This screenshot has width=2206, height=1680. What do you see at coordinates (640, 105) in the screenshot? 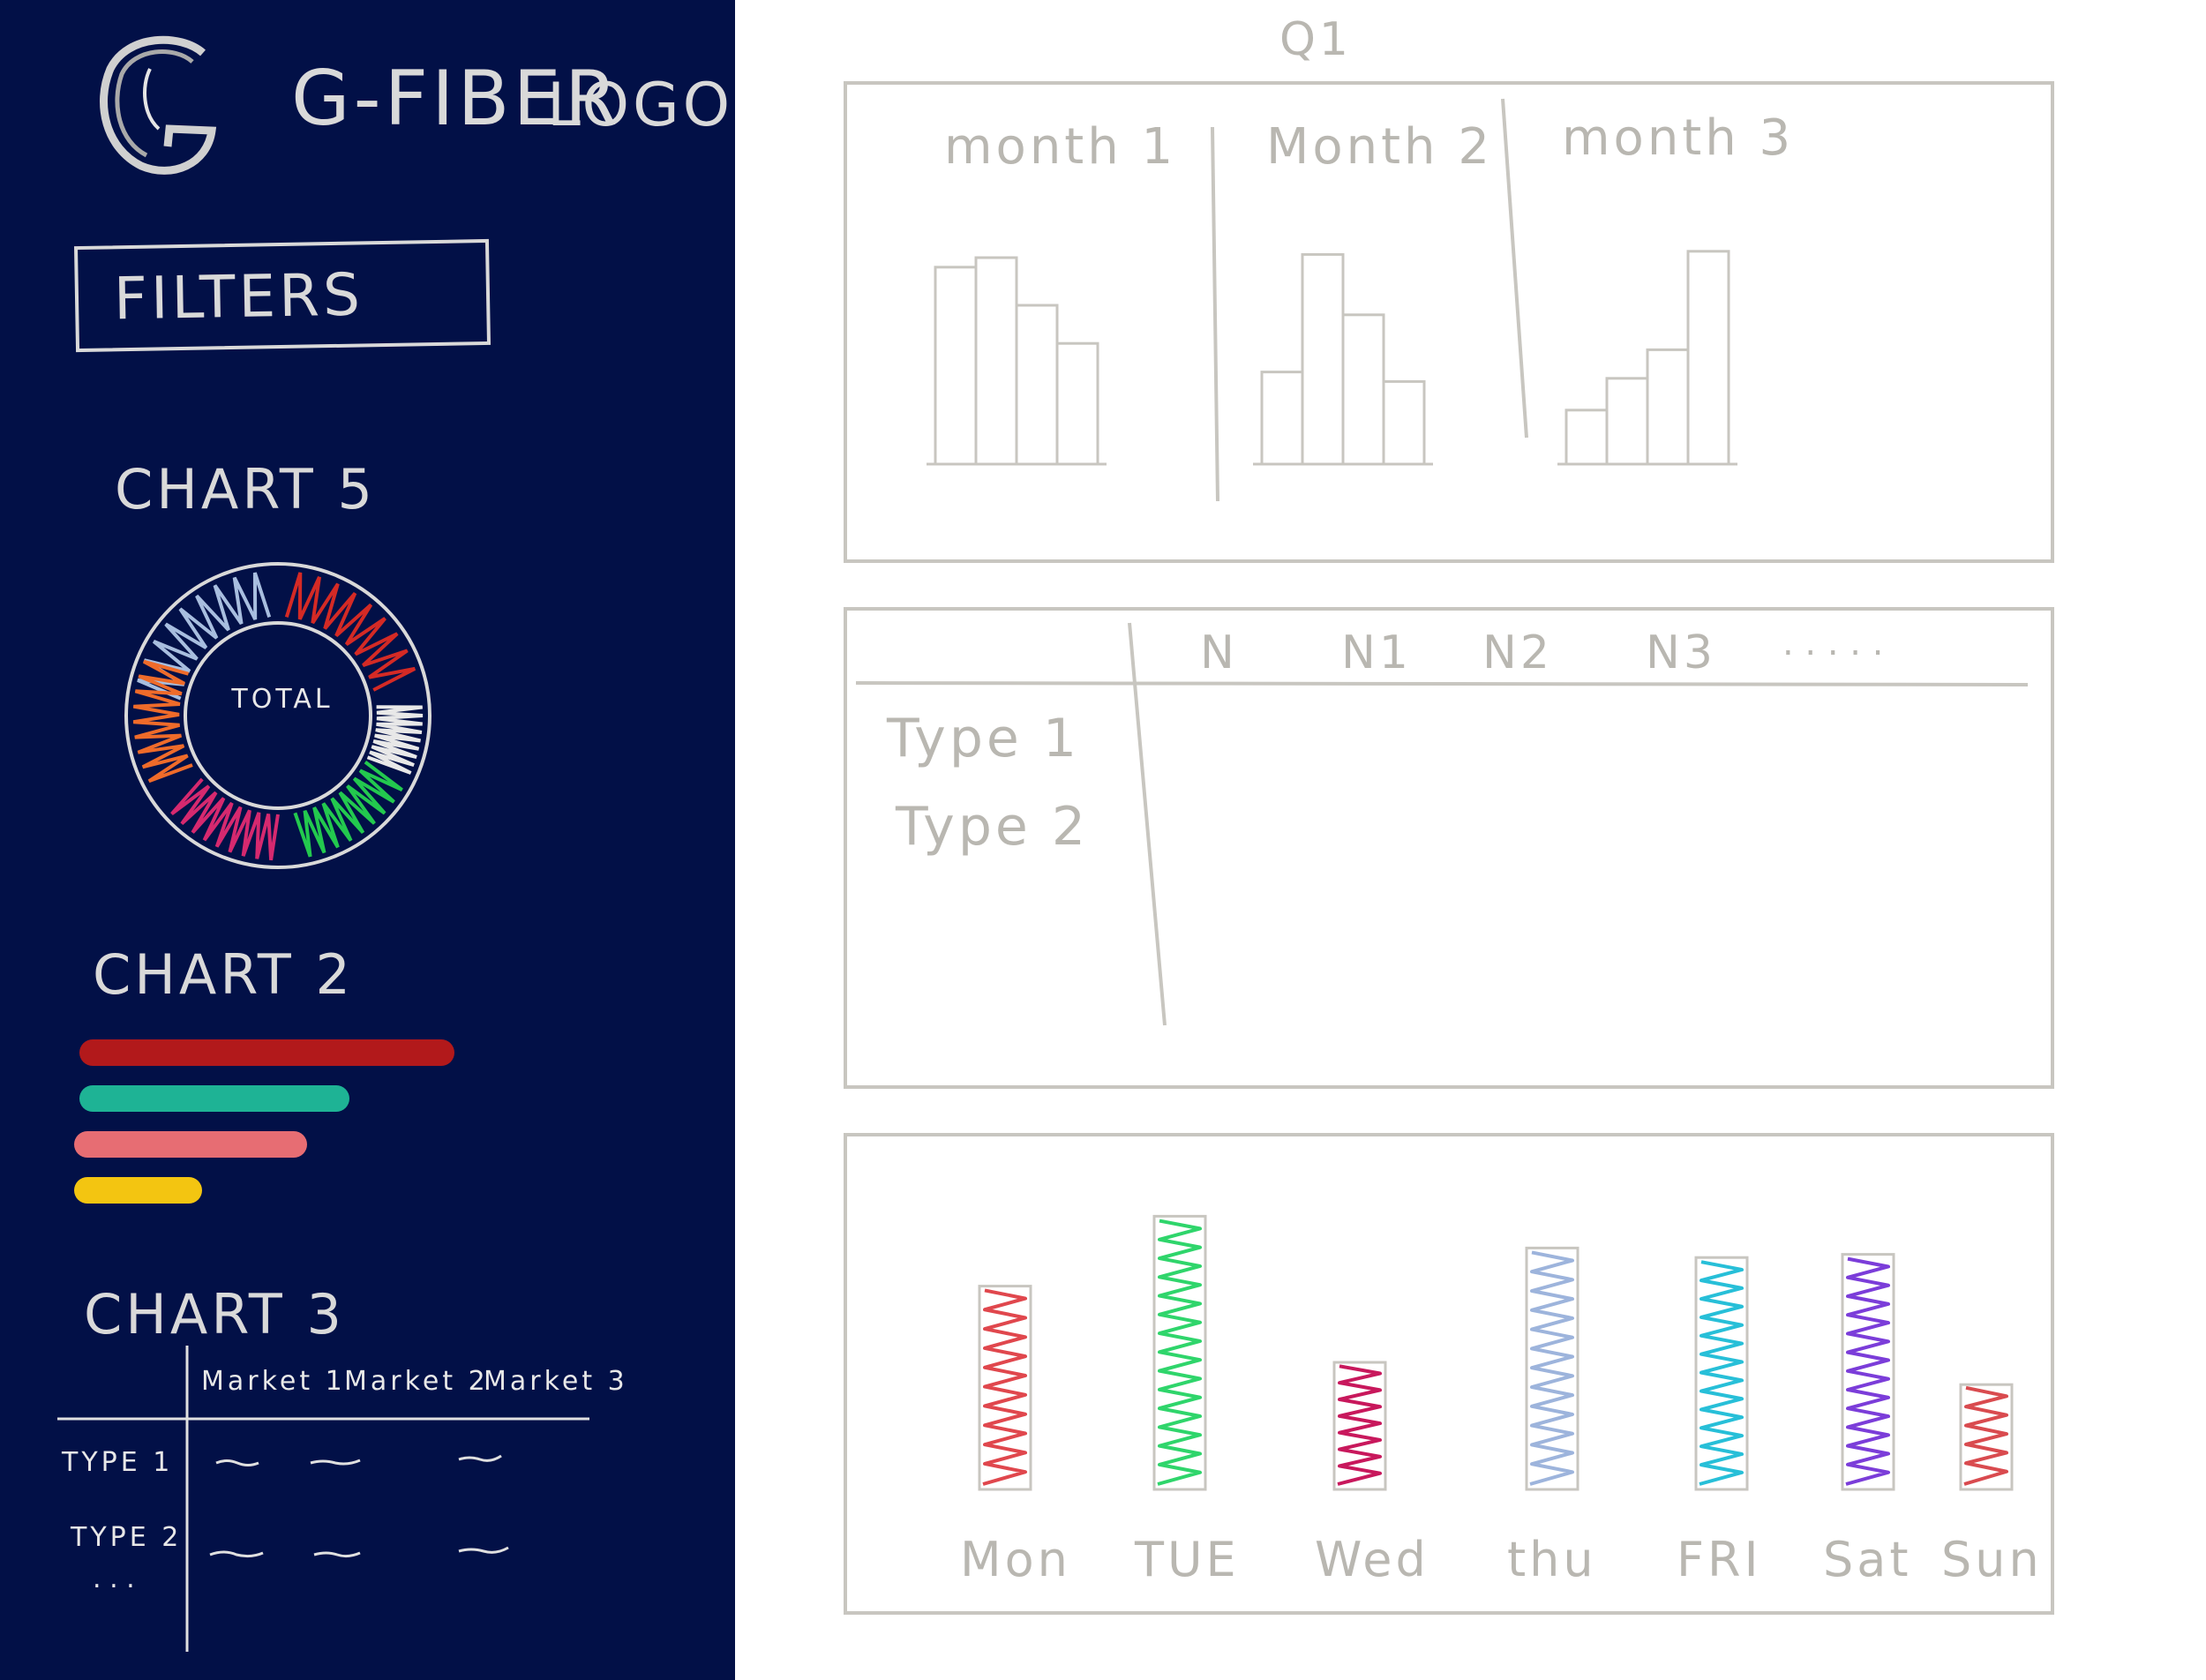
I see `logo-word: LOGO` at bounding box center [640, 105].